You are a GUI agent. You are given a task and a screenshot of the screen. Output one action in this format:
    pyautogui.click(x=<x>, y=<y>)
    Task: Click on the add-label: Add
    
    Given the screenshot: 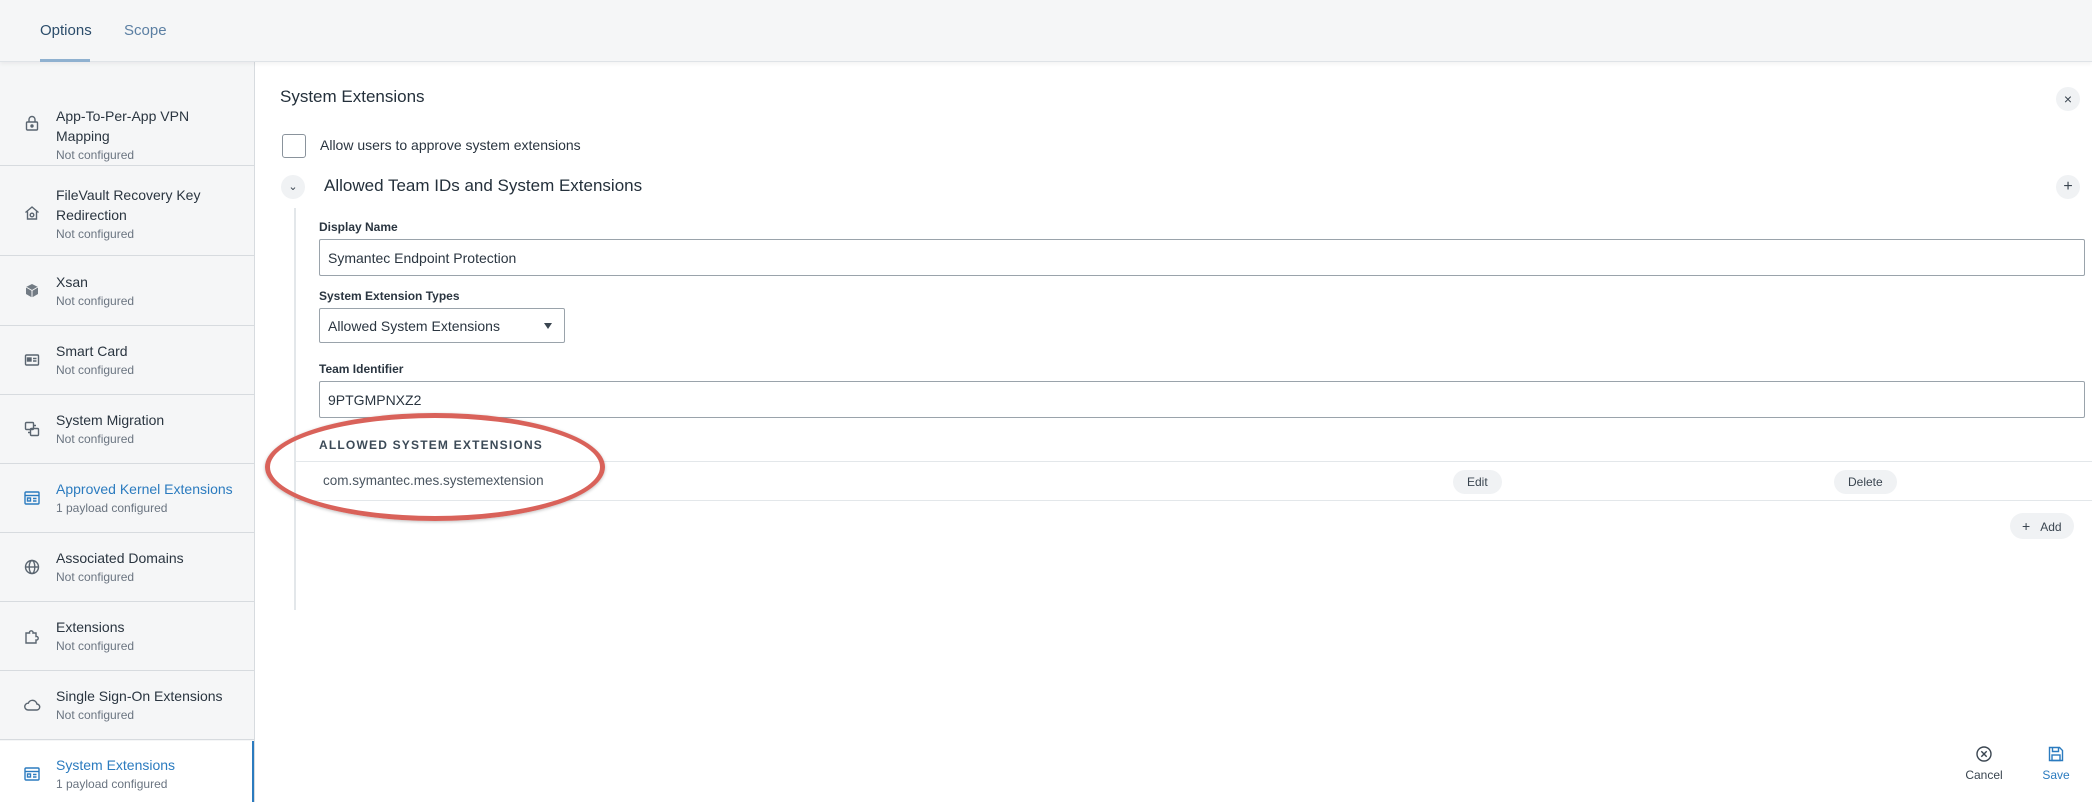 What is the action you would take?
    pyautogui.click(x=2051, y=527)
    